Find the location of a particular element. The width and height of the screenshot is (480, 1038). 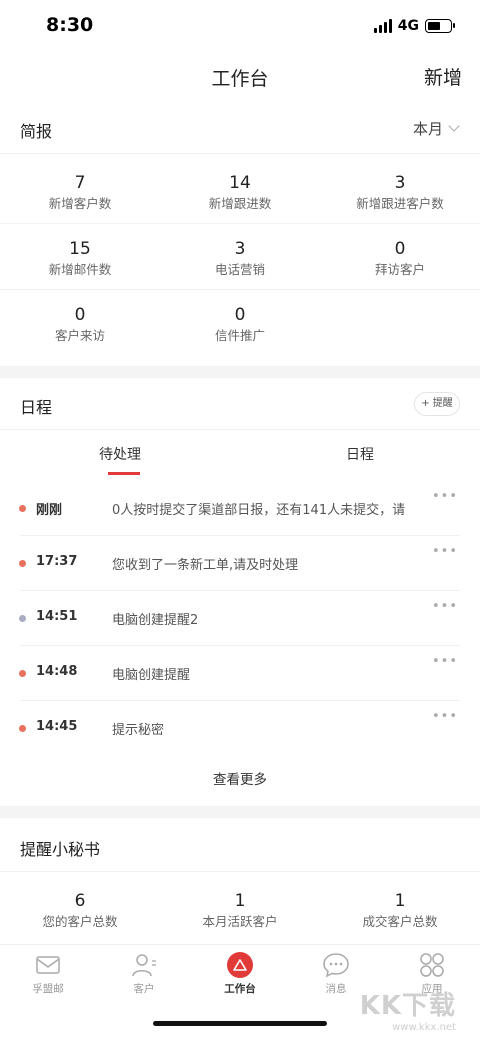

task-time: 刚刚 is located at coordinates (49, 510).